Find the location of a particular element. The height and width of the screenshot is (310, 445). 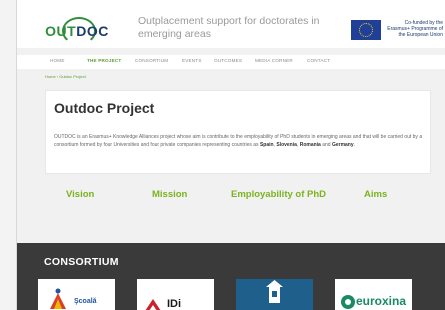

partner-name-2: IDi is located at coordinates (174, 304).